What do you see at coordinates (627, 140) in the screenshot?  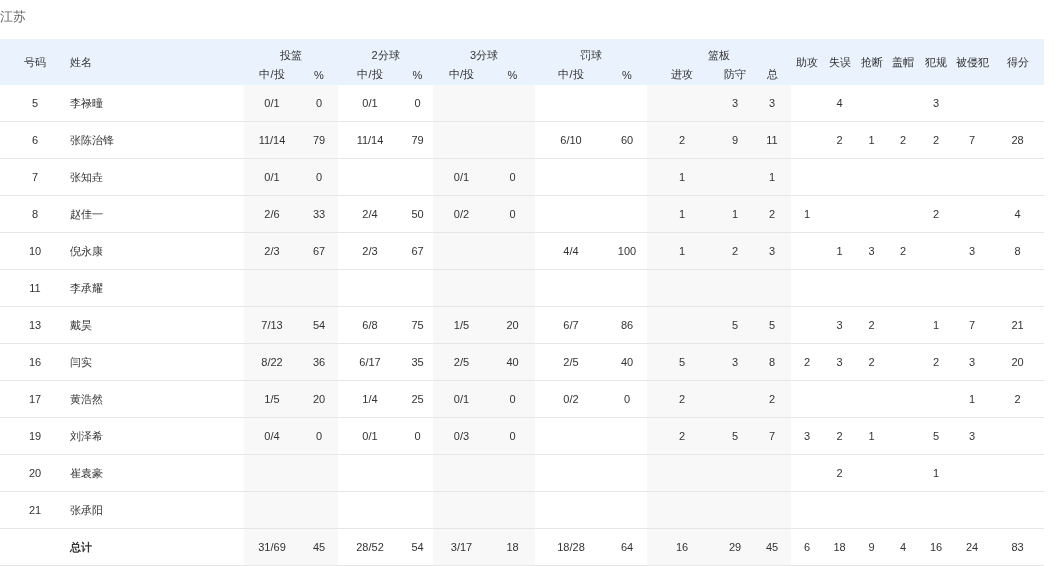 I see `stat-value: 60` at bounding box center [627, 140].